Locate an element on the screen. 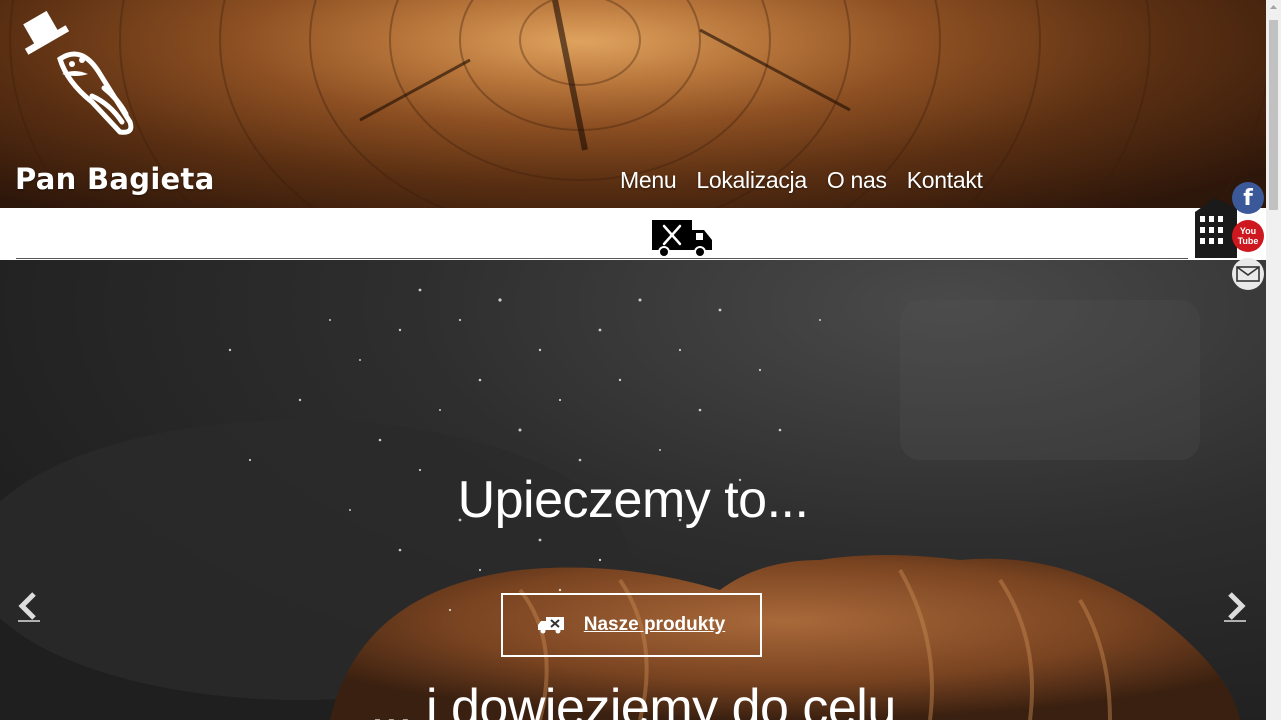  nav-item-kontakt: Kontakt is located at coordinates (945, 180).